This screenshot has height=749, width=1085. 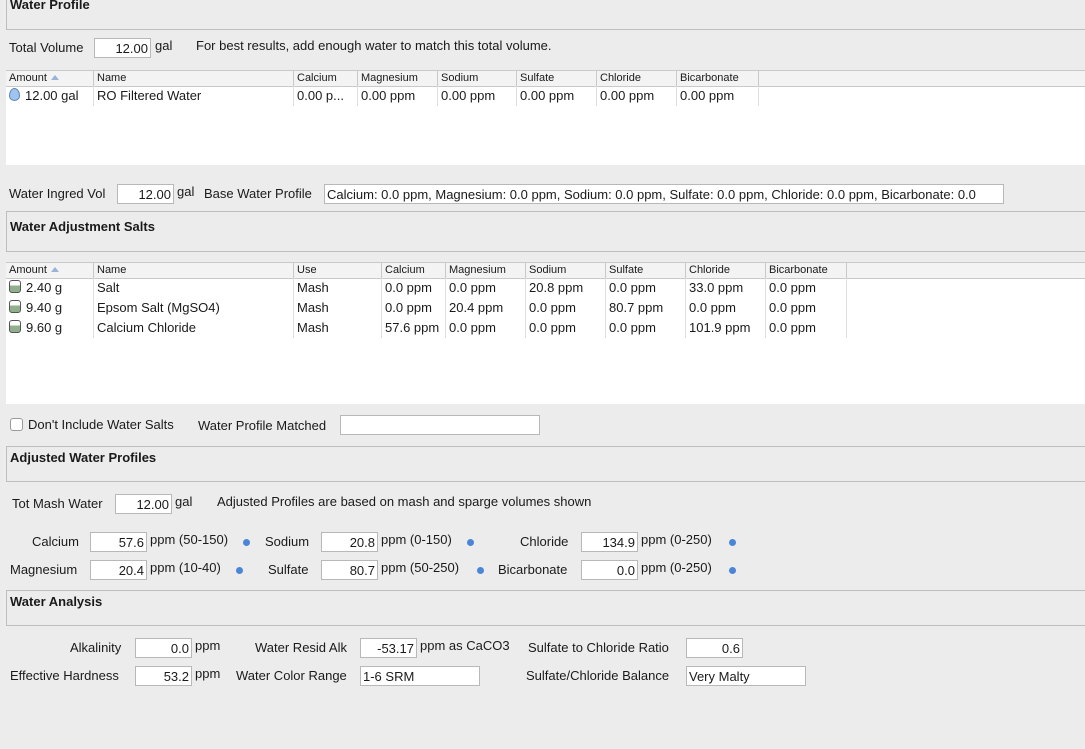 I want to click on effective-hardness-unit: ppm, so click(x=208, y=673).